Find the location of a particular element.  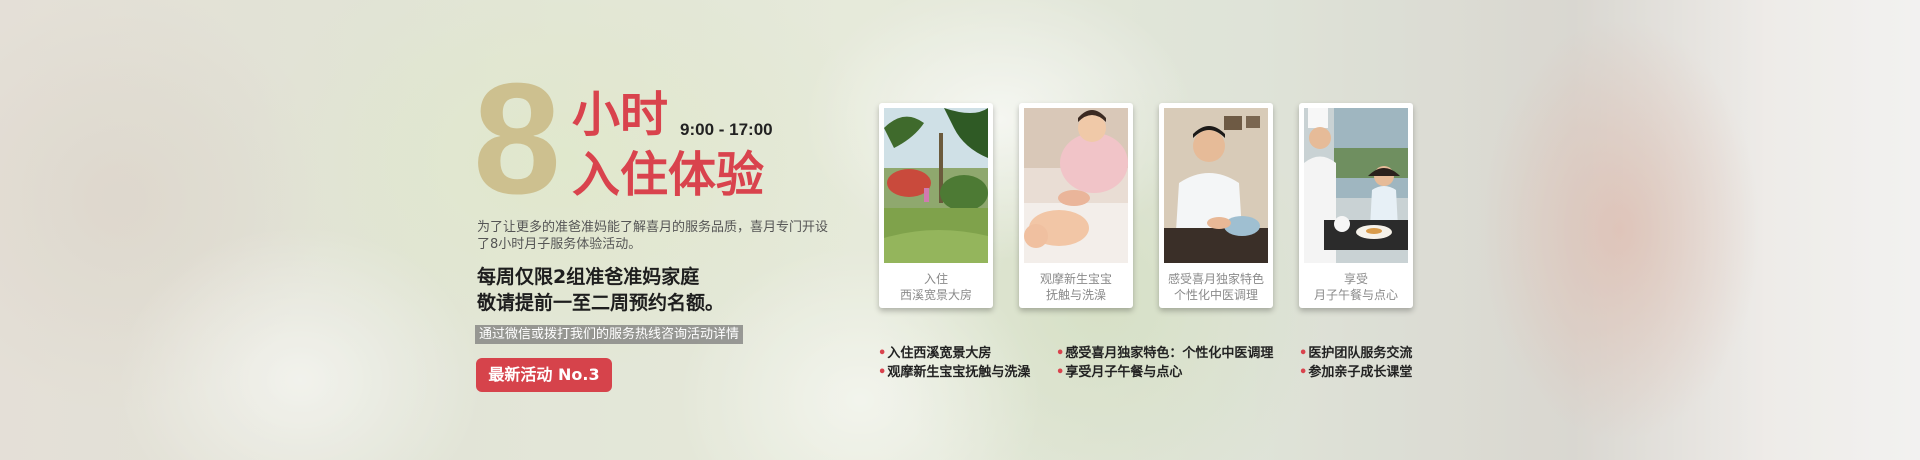

feature-text: 感受喜月独家特色：个性化中医调理 is located at coordinates (1169, 353).